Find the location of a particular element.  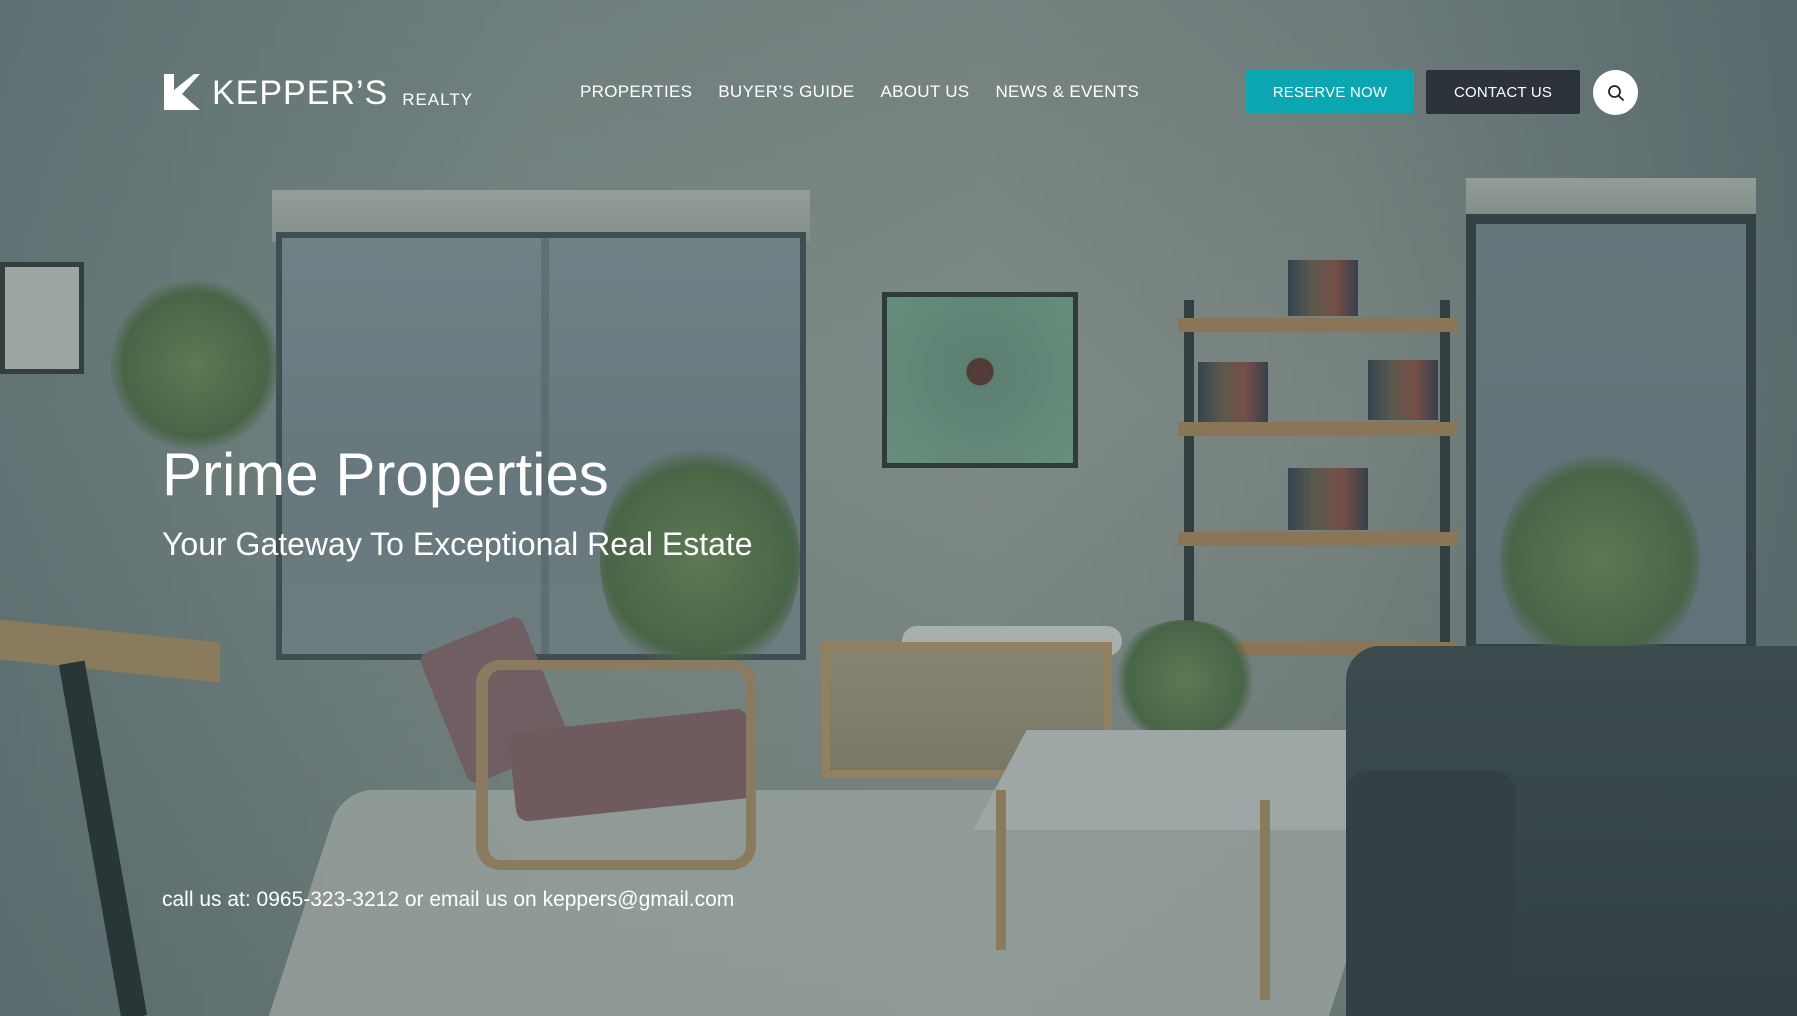

search-button is located at coordinates (1615, 92).